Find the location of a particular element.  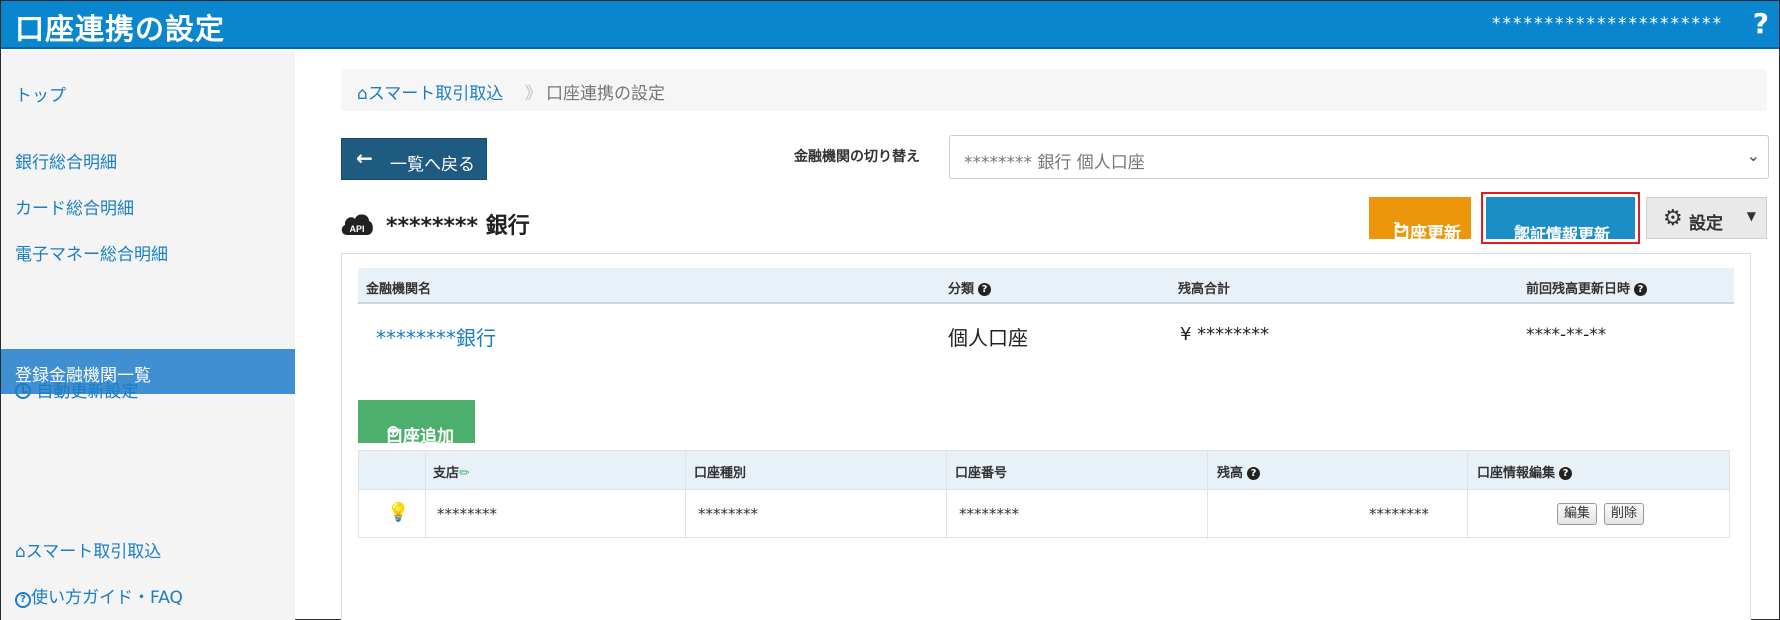

auth-info-update-button: ✎ 認証情報更新 is located at coordinates (1560, 220).